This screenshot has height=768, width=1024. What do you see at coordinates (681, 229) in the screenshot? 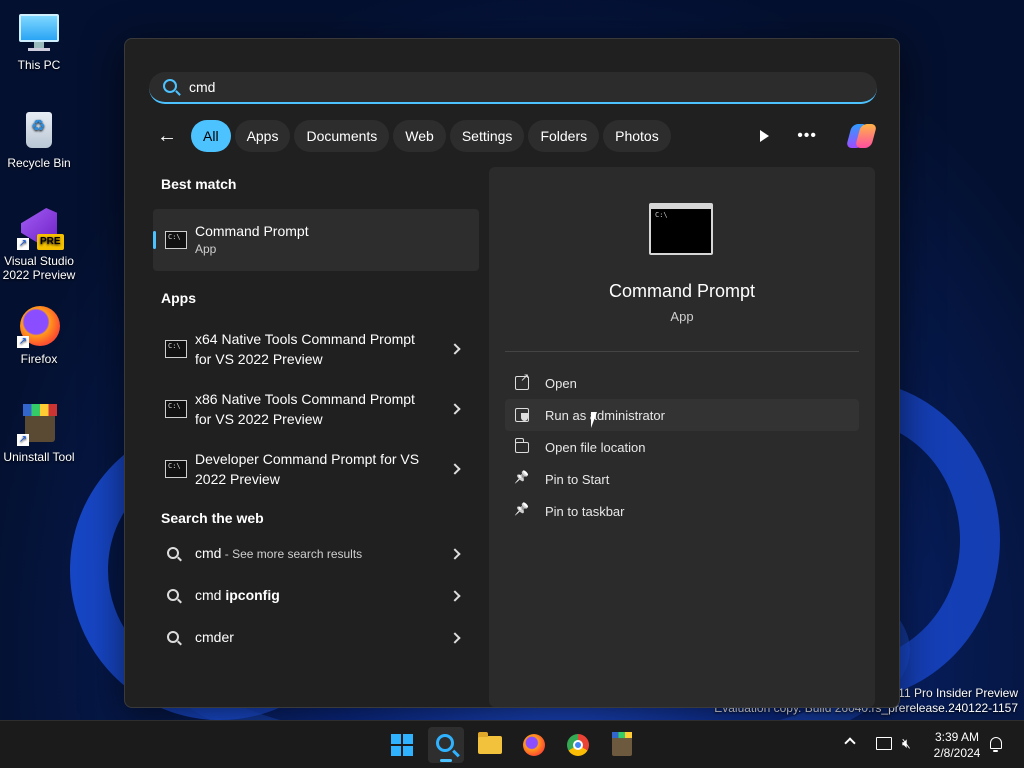
I see `command-prompt-large-icon` at bounding box center [681, 229].